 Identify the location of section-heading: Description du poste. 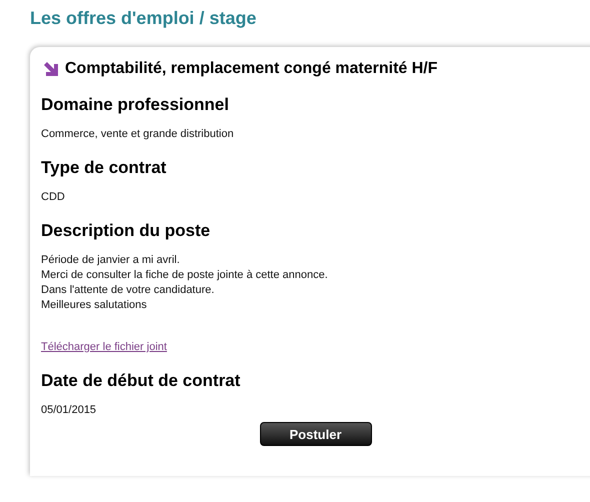
(126, 231).